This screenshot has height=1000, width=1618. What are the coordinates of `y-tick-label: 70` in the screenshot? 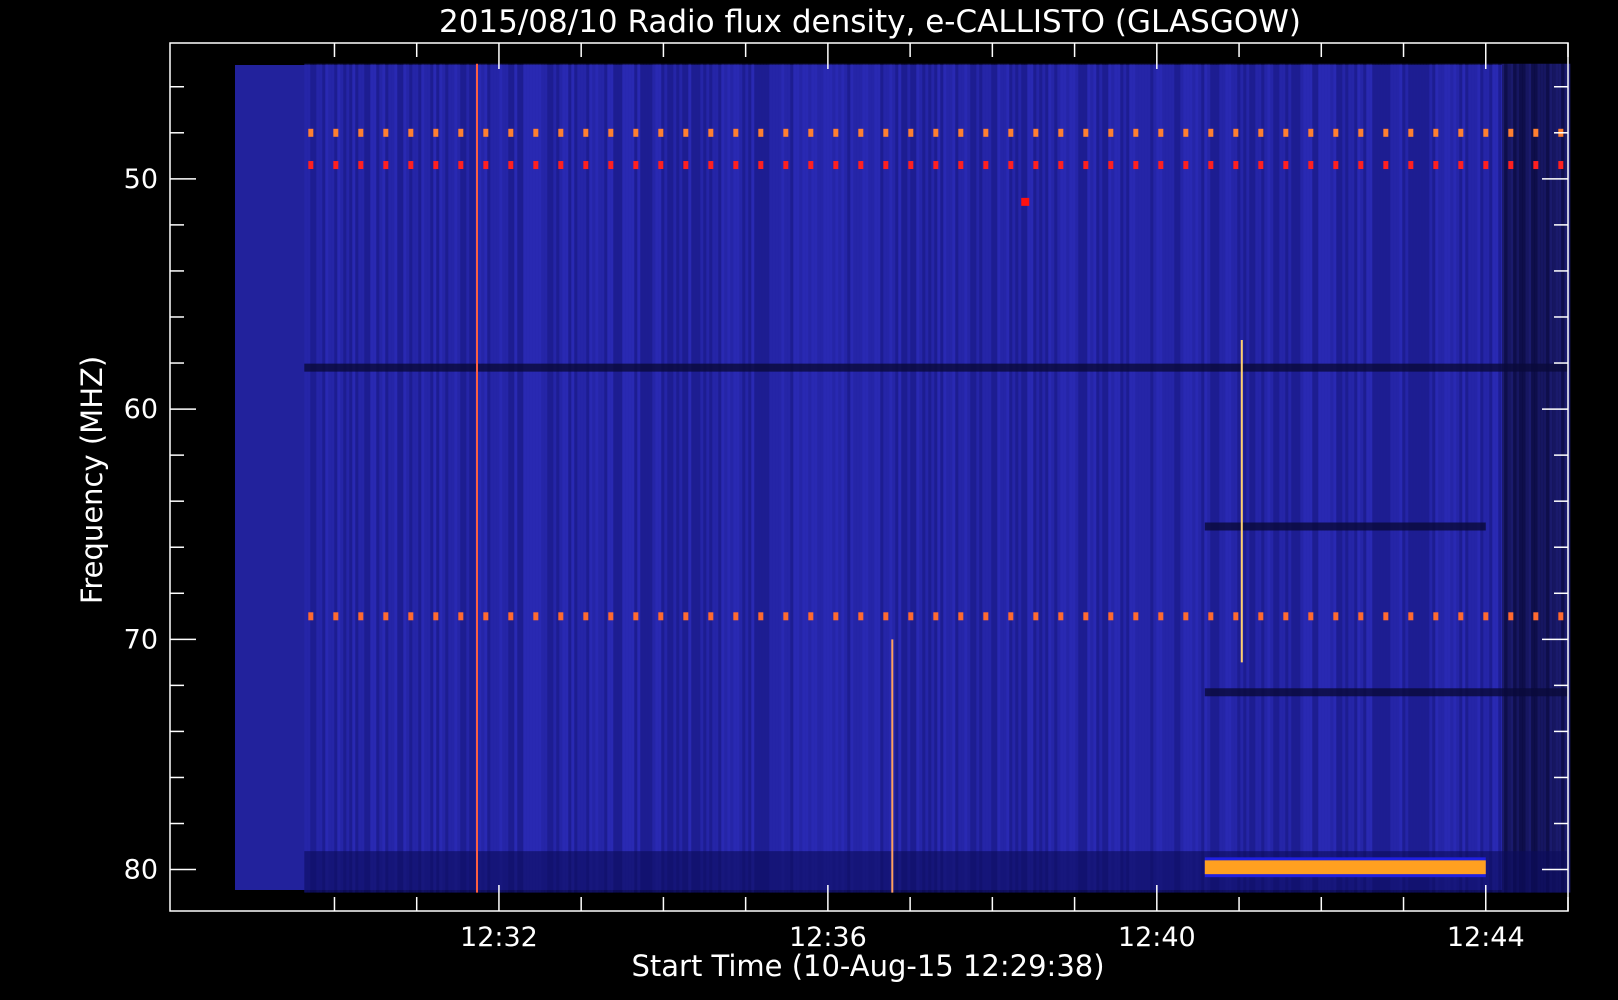 It's located at (141, 639).